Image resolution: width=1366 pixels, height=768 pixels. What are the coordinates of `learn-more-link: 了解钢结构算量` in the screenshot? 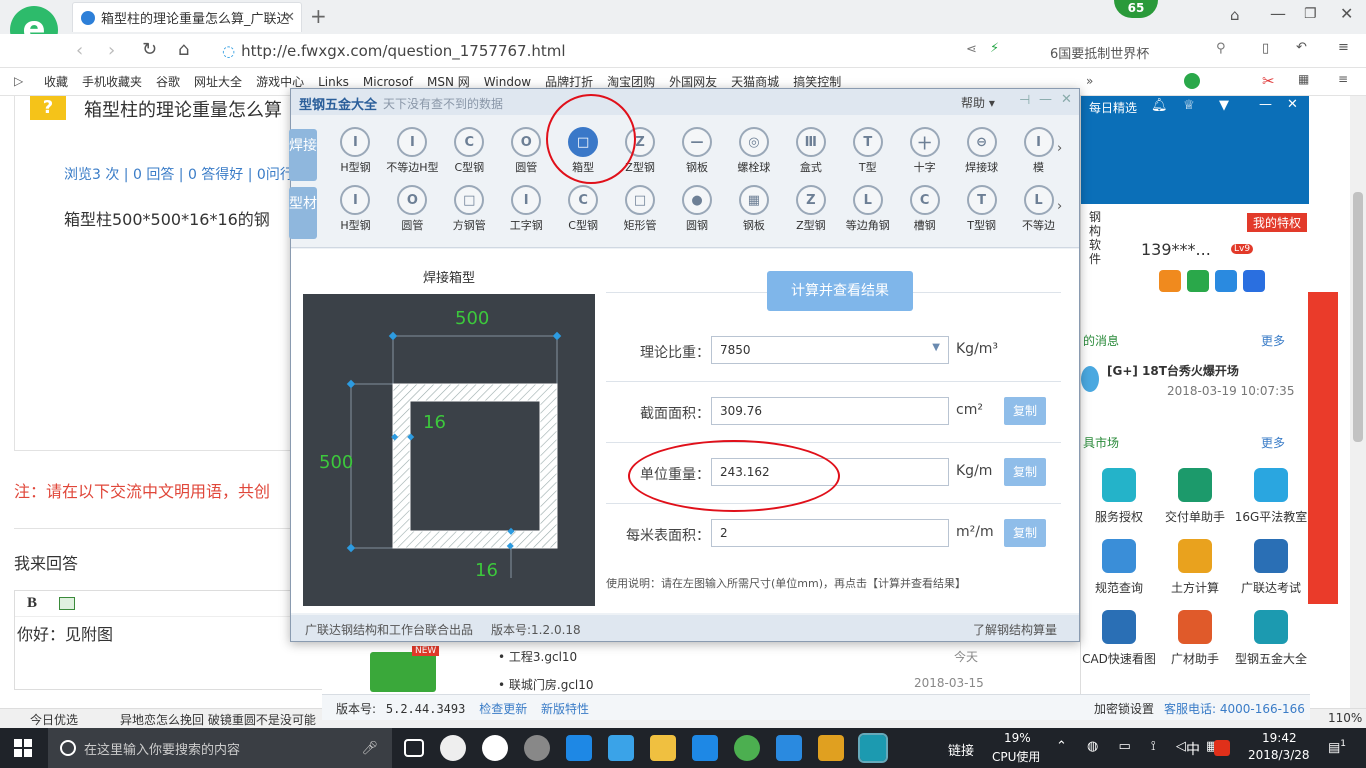 It's located at (1015, 629).